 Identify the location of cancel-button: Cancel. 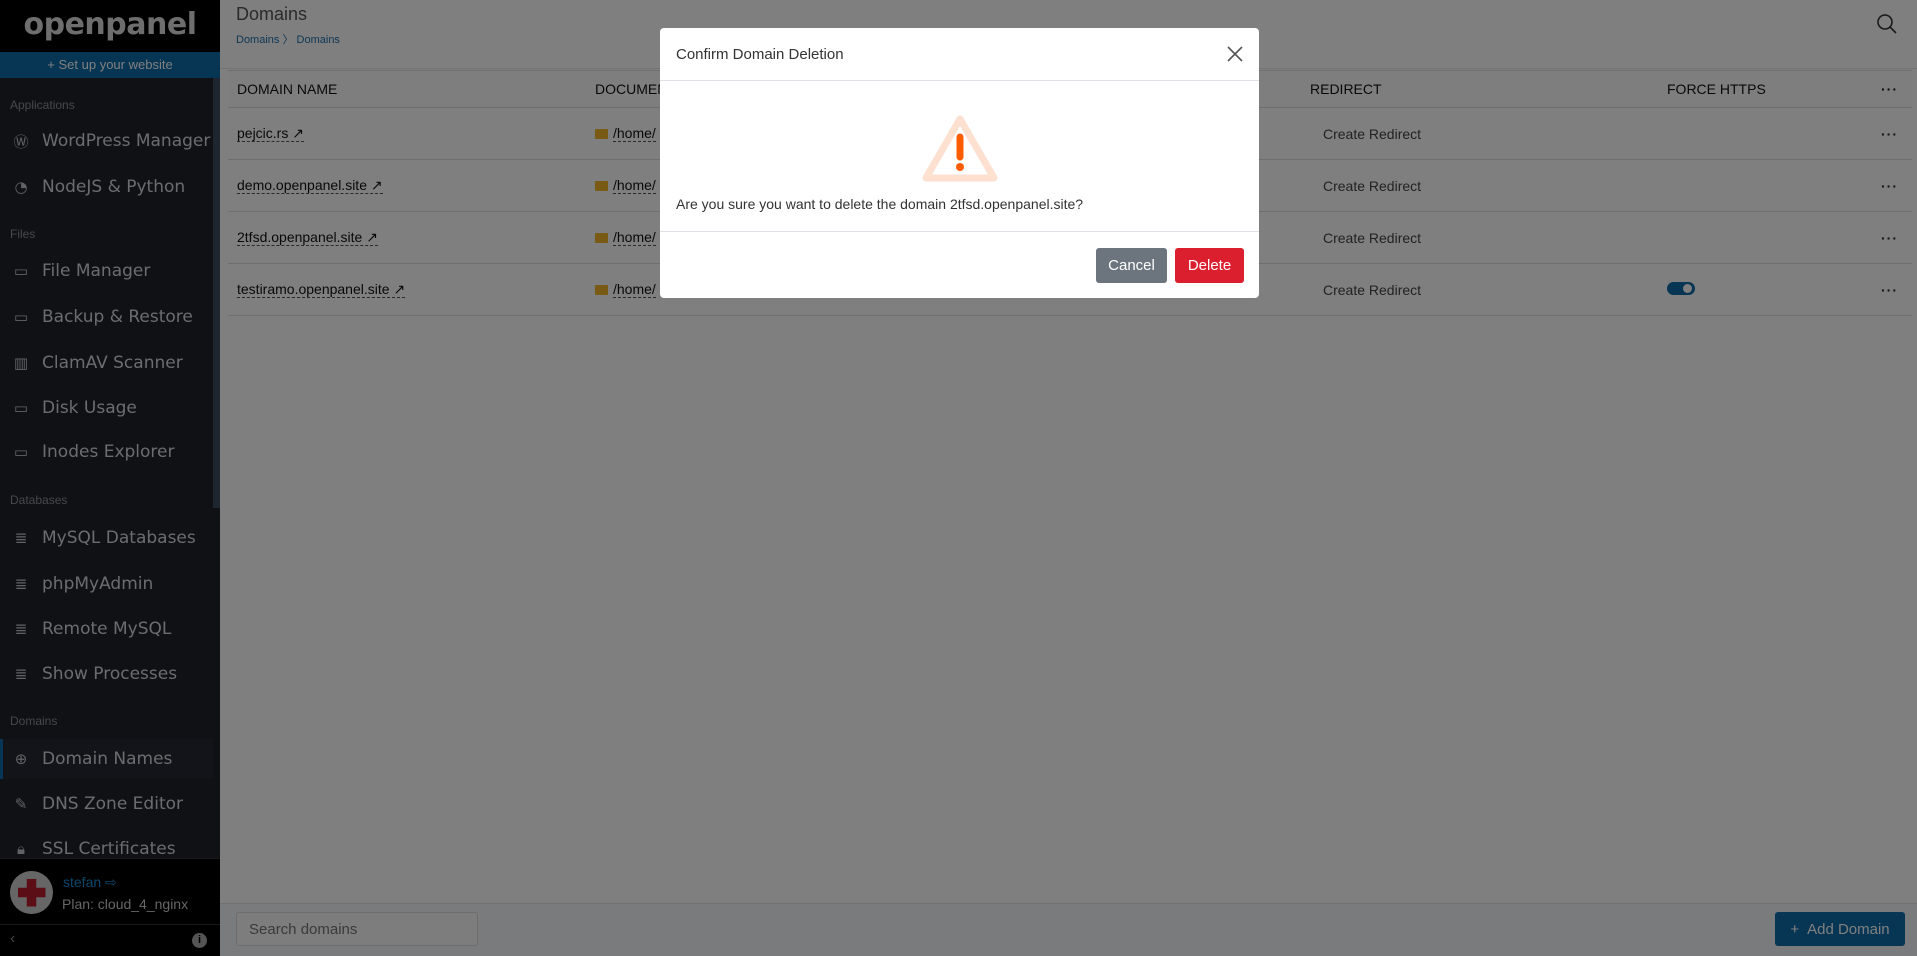
(1131, 265).